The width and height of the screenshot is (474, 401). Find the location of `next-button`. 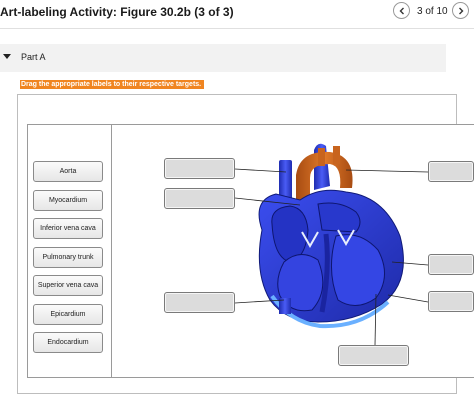

next-button is located at coordinates (460, 10).